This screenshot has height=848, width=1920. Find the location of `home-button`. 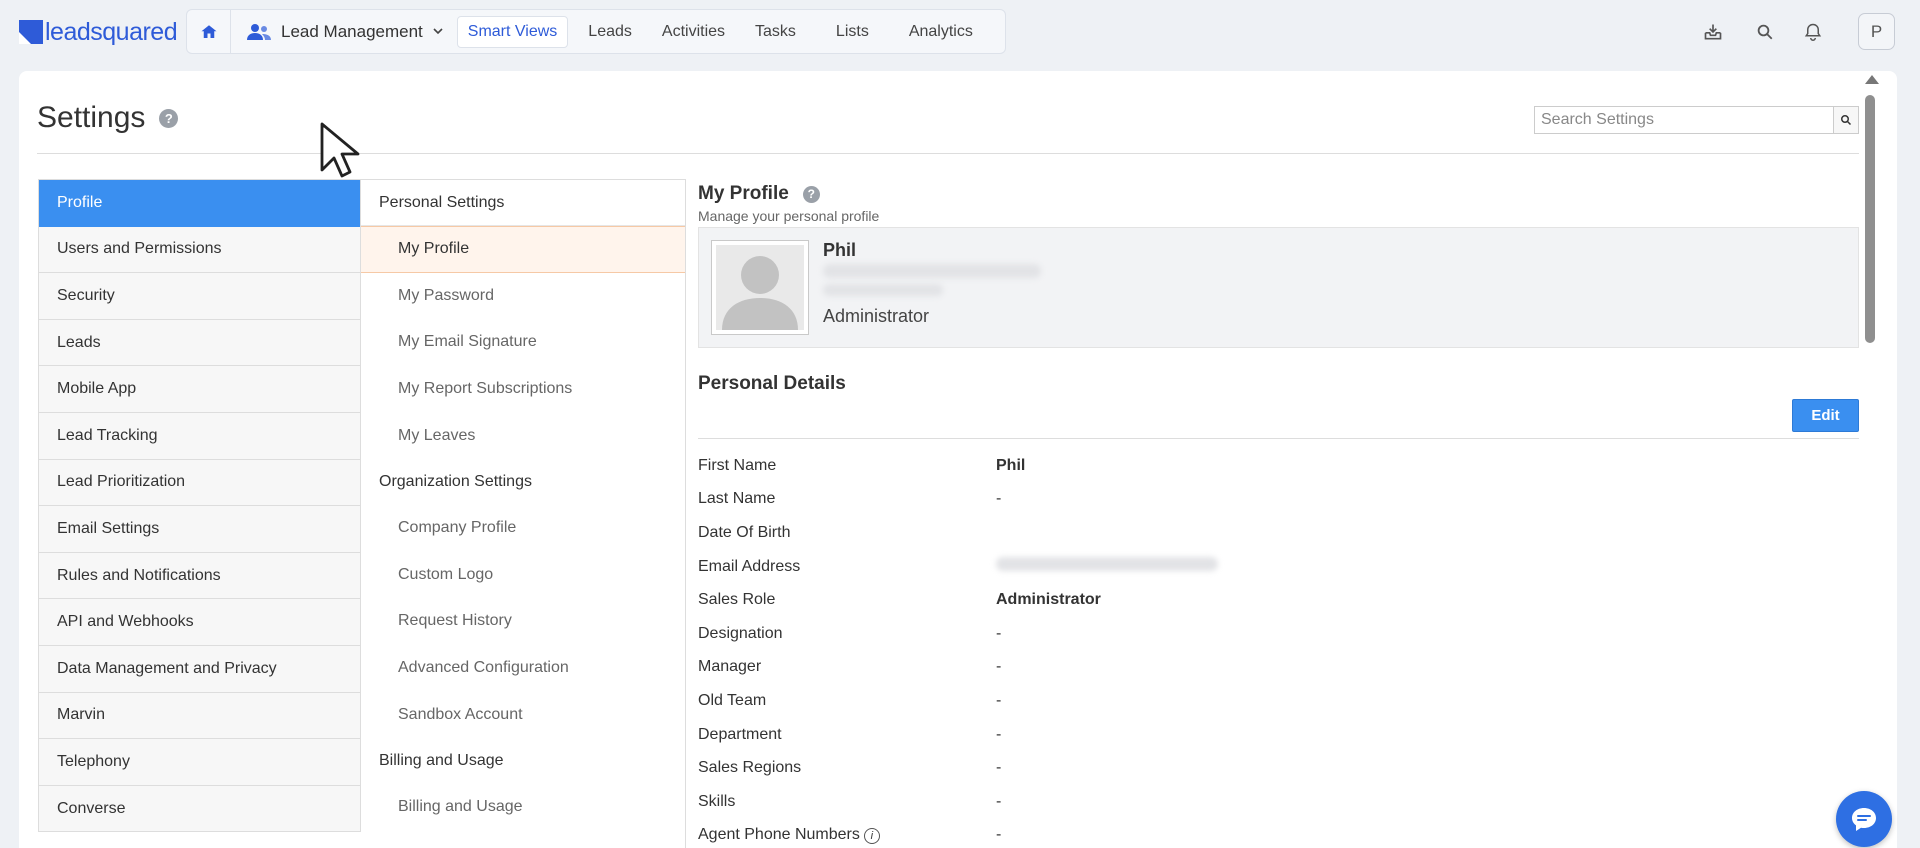

home-button is located at coordinates (209, 31).